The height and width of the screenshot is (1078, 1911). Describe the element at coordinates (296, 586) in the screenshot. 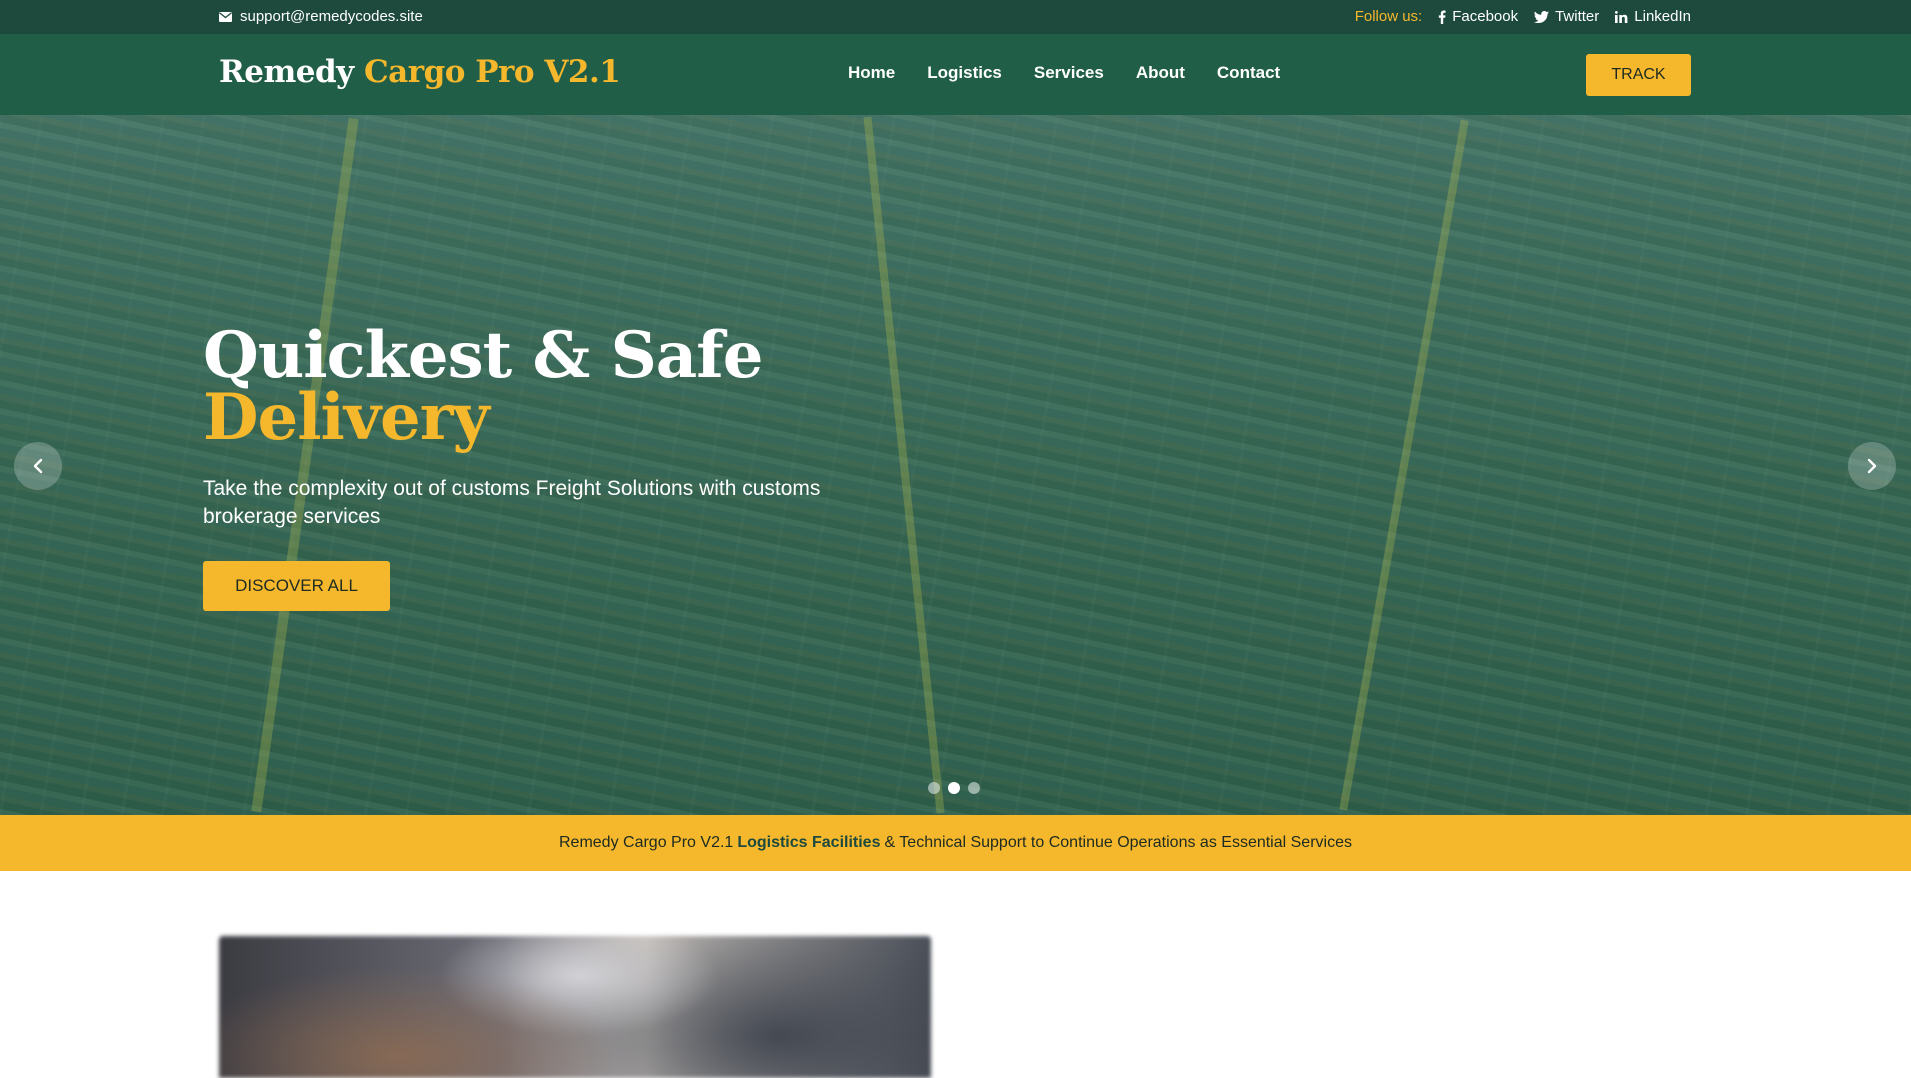

I see `discover-all-button: DISCOVER ALL` at that location.